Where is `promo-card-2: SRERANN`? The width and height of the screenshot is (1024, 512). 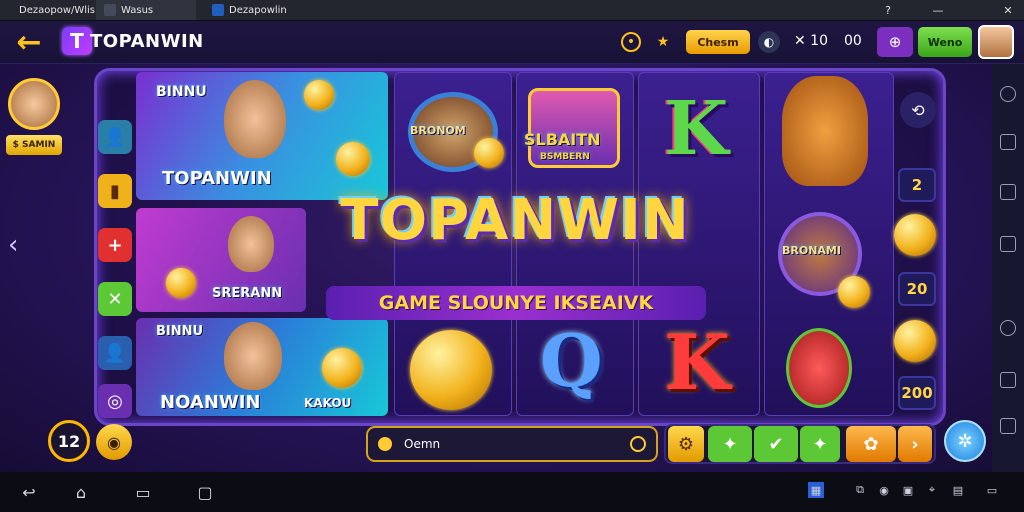 promo-card-2: SRERANN is located at coordinates (221, 260).